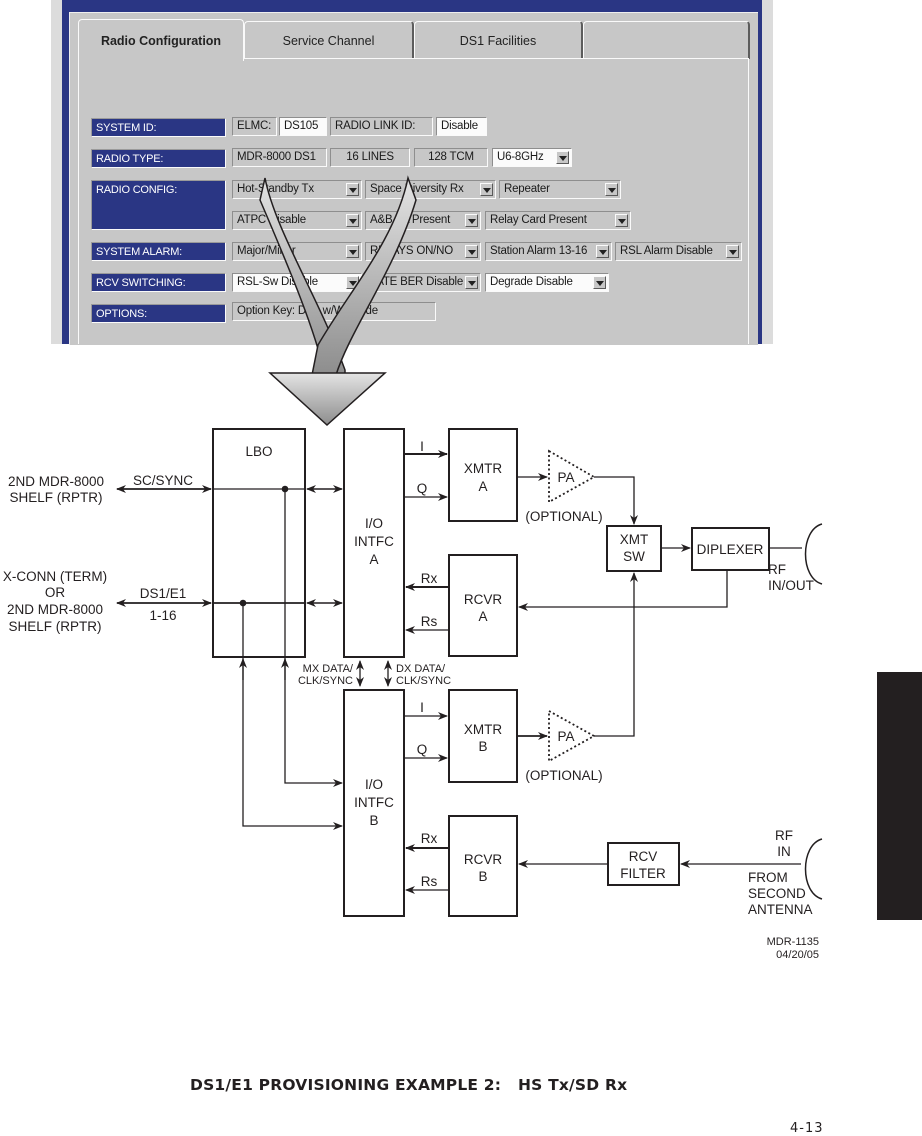 The height and width of the screenshot is (1136, 922). Describe the element at coordinates (373, 820) in the screenshot. I see `io-b-label: B` at that location.